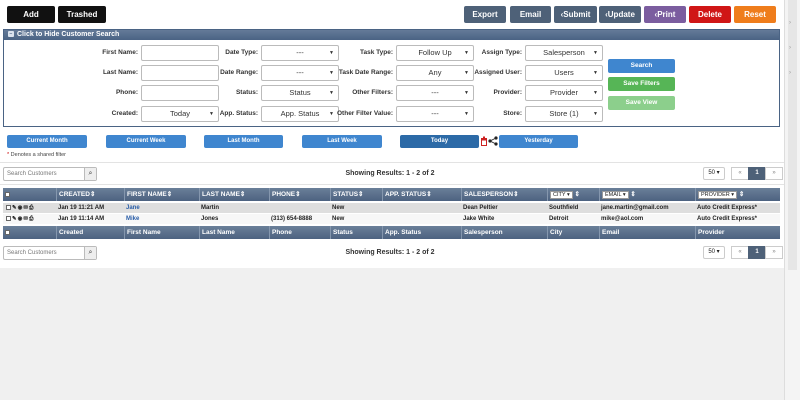 This screenshot has height=400, width=800. I want to click on delete-button: Delete, so click(710, 14).